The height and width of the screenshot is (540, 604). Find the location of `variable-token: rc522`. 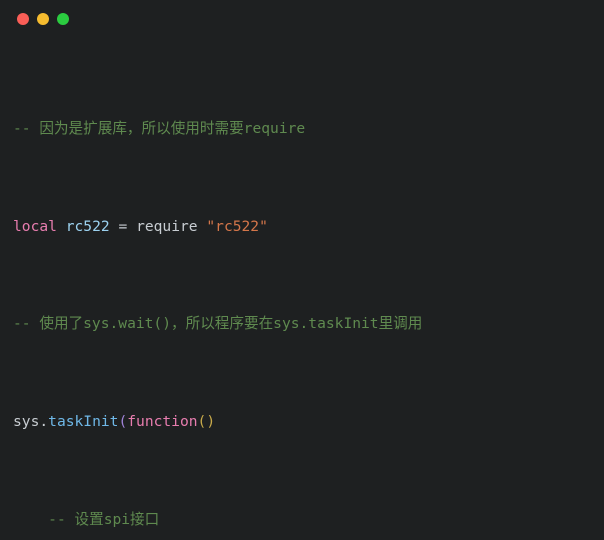

variable-token: rc522 is located at coordinates (87, 226).